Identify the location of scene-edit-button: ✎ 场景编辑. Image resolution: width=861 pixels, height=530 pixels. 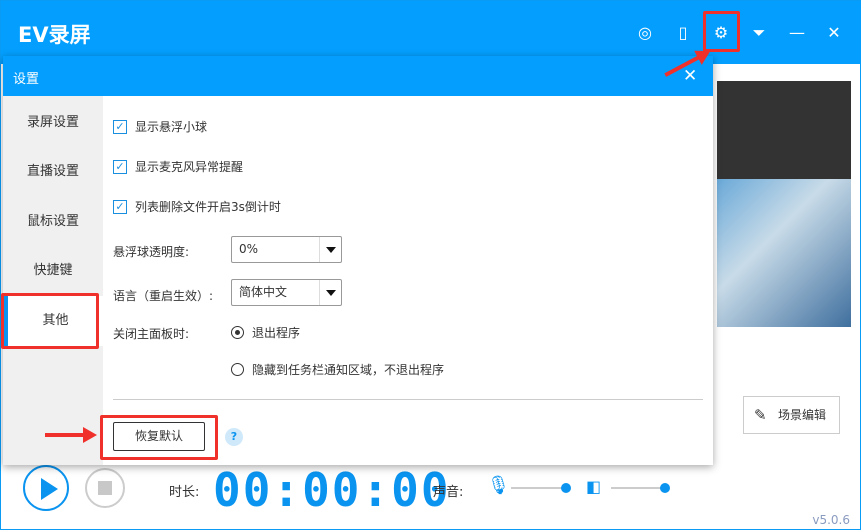
(791, 415).